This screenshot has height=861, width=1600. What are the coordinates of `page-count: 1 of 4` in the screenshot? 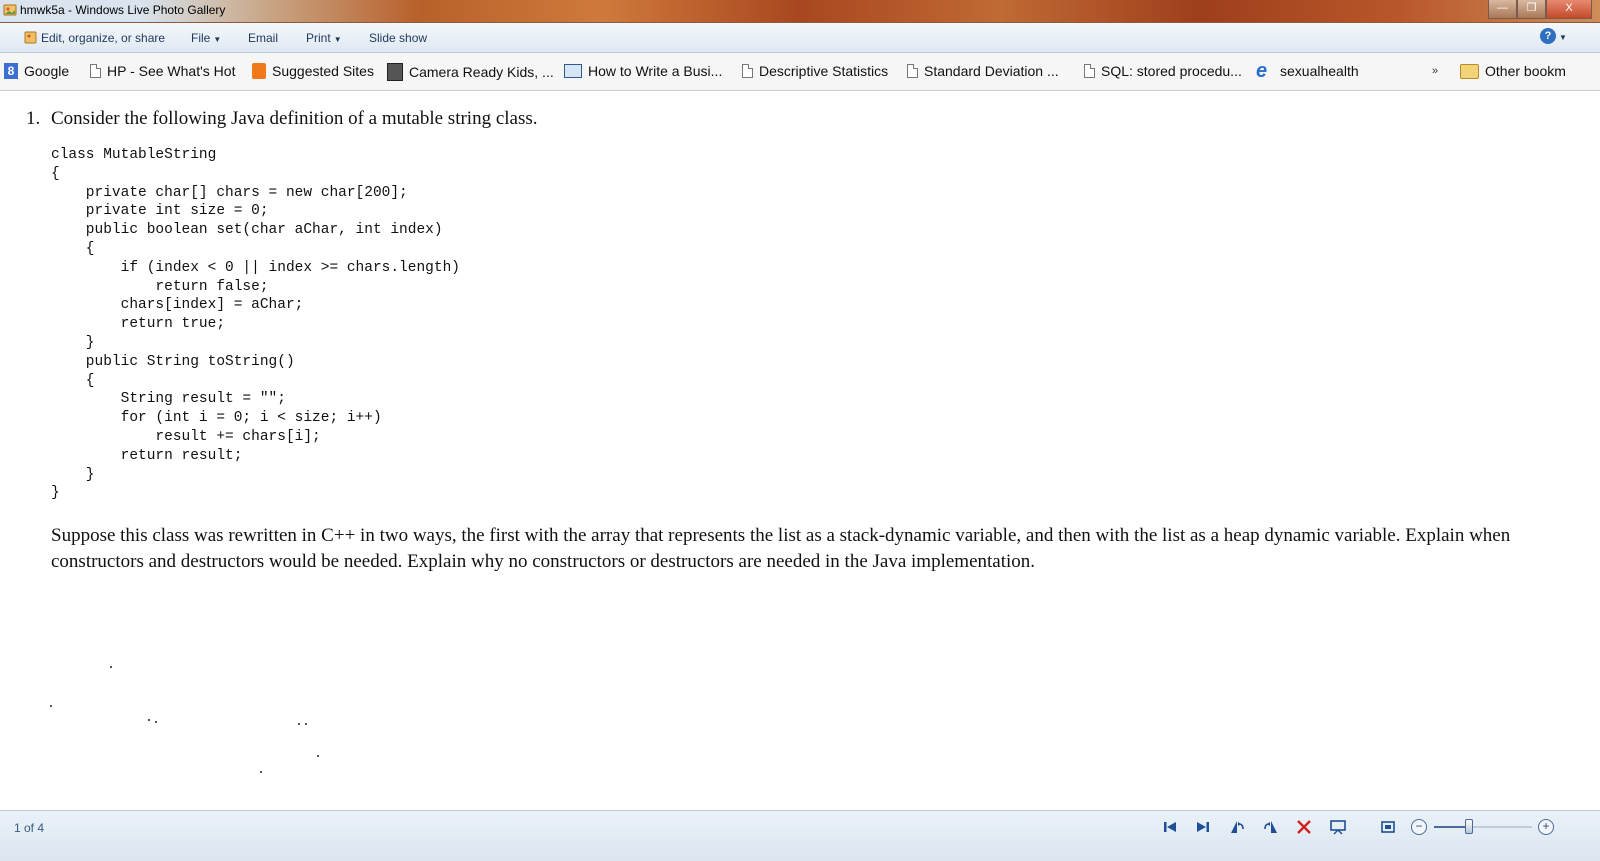 It's located at (29, 828).